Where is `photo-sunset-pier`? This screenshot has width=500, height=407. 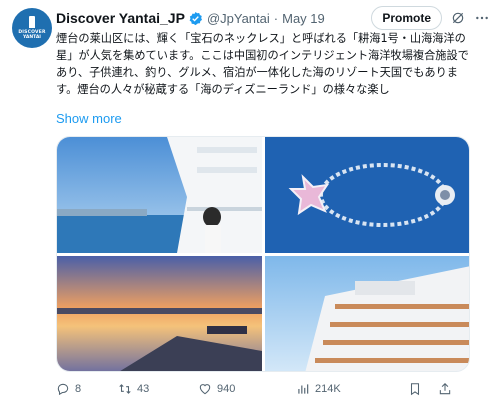 photo-sunset-pier is located at coordinates (159, 313).